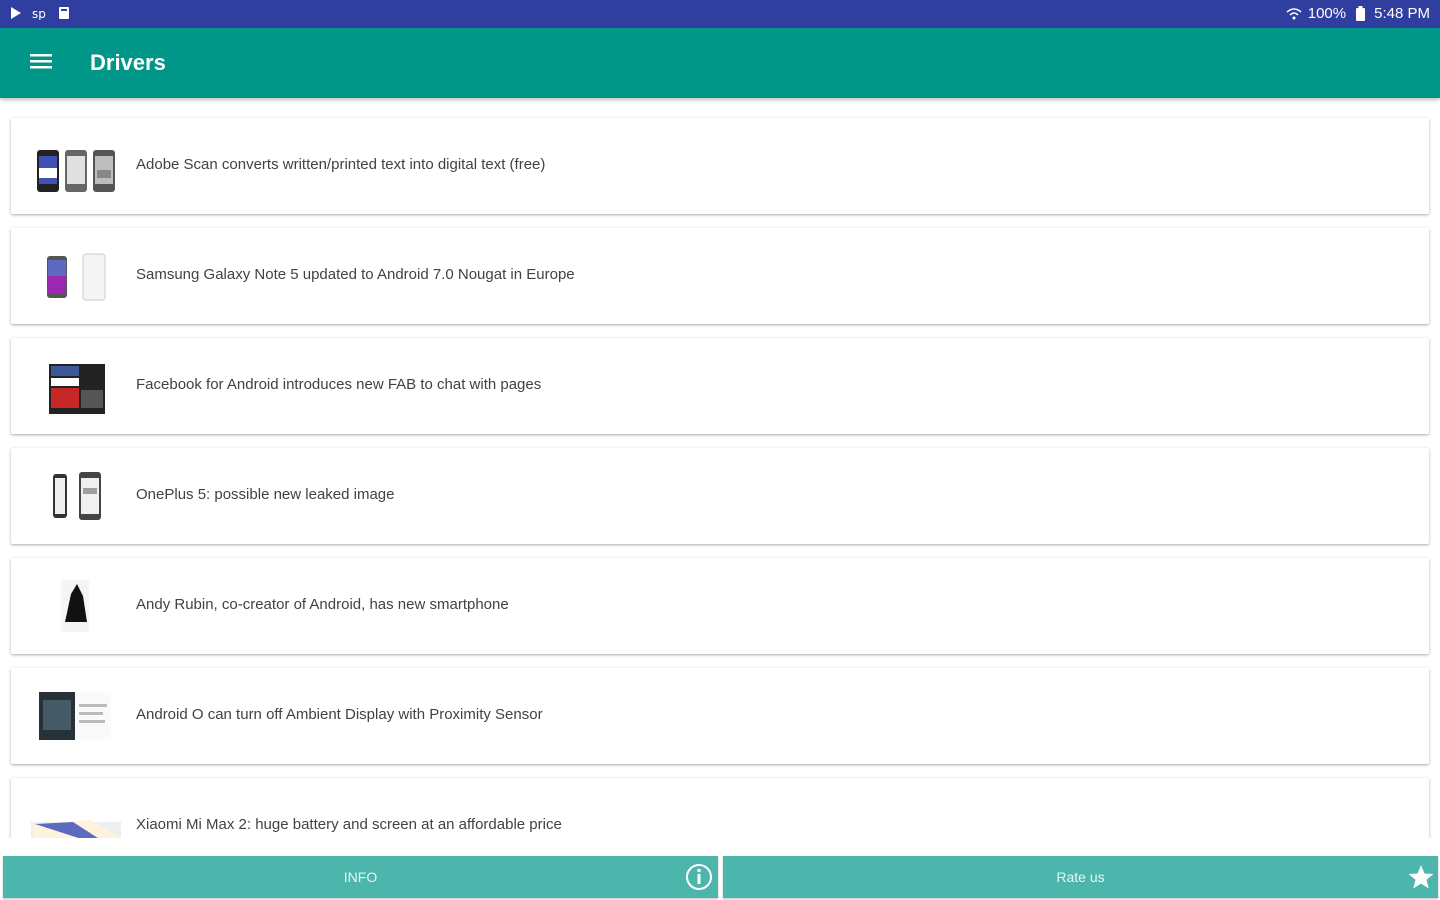 The image size is (1440, 900). Describe the element at coordinates (128, 62) in the screenshot. I see `page-title: Drivers` at that location.